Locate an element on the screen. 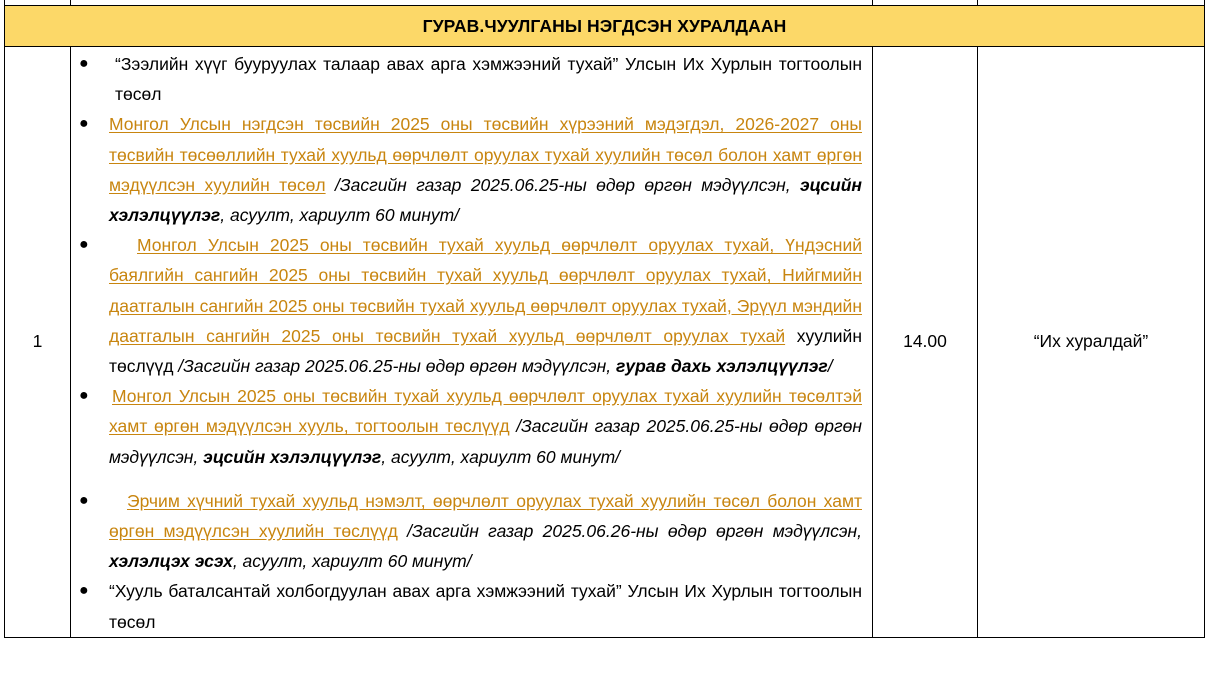 The image size is (1208, 694). start-time: 14.00 is located at coordinates (925, 342).